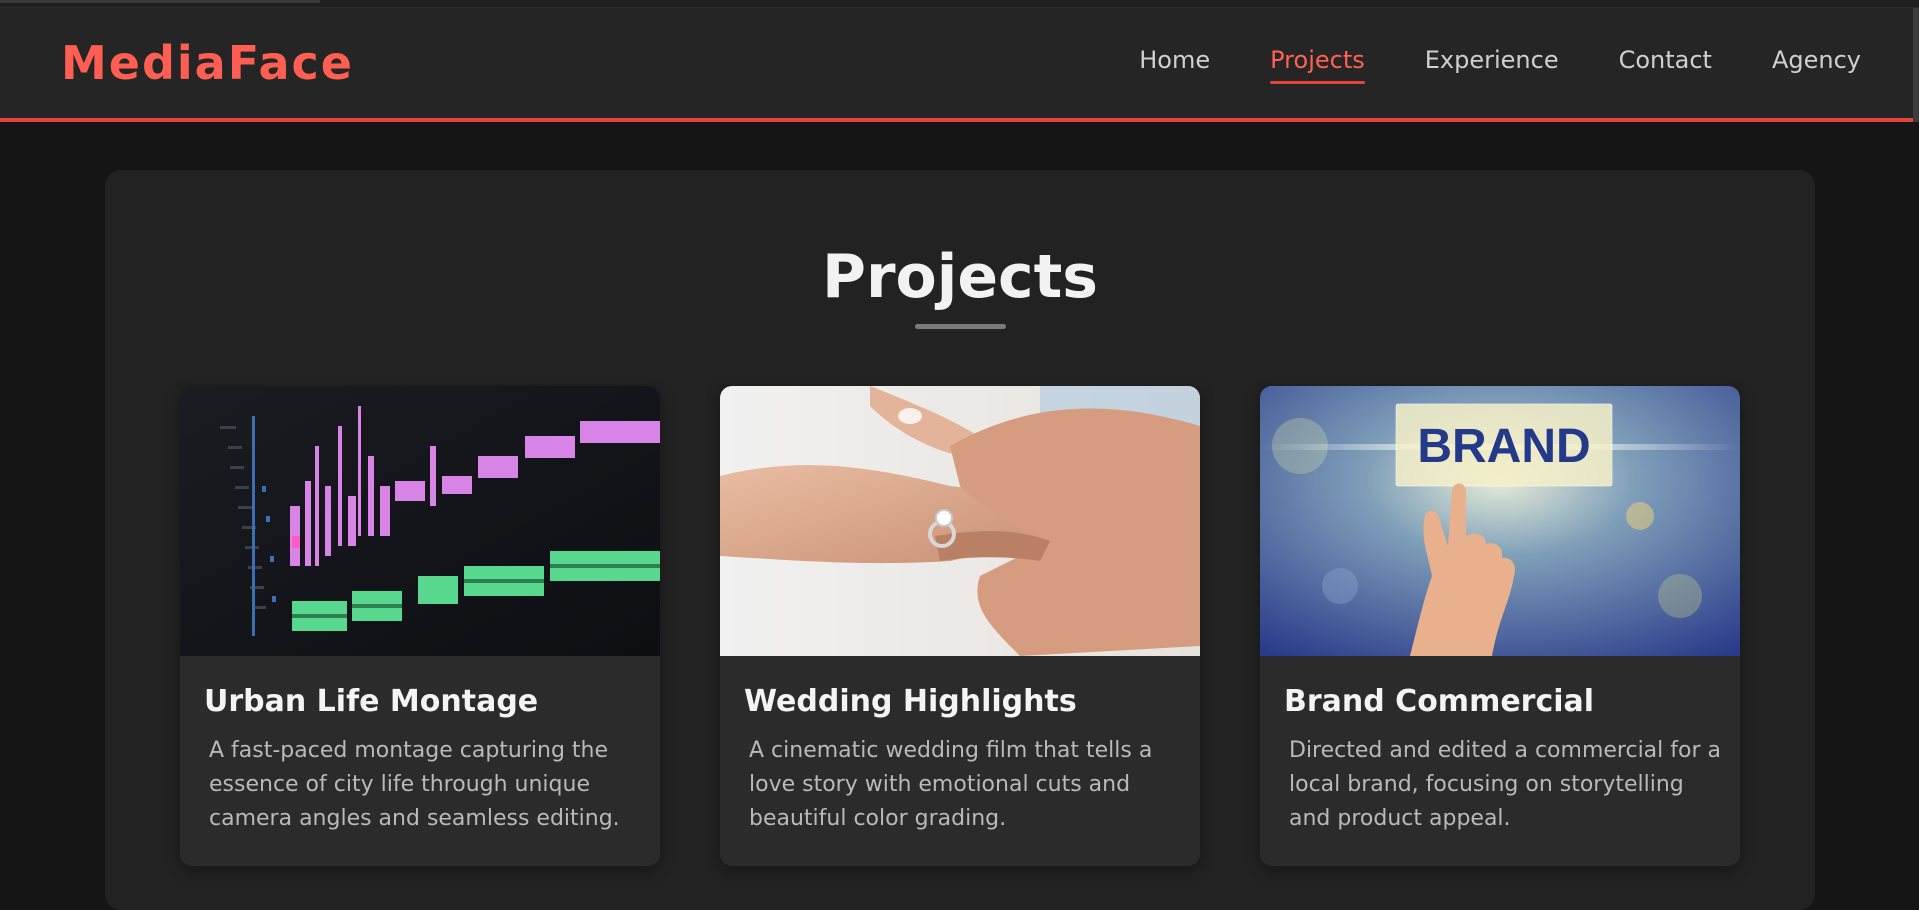 The width and height of the screenshot is (1919, 910). Describe the element at coordinates (1503, 446) in the screenshot. I see `brand-sign-text: BRAND` at that location.